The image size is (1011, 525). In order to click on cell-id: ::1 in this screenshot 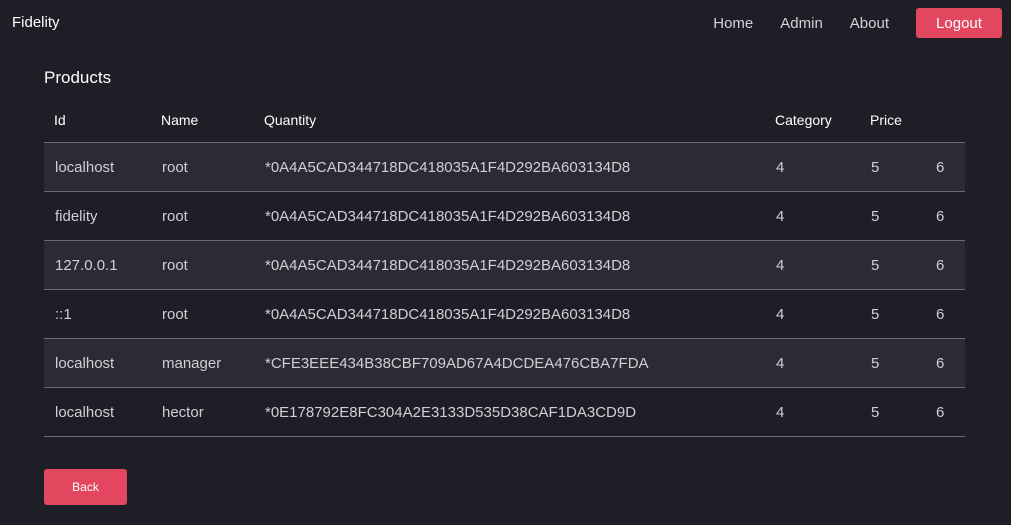, I will do `click(97, 314)`.